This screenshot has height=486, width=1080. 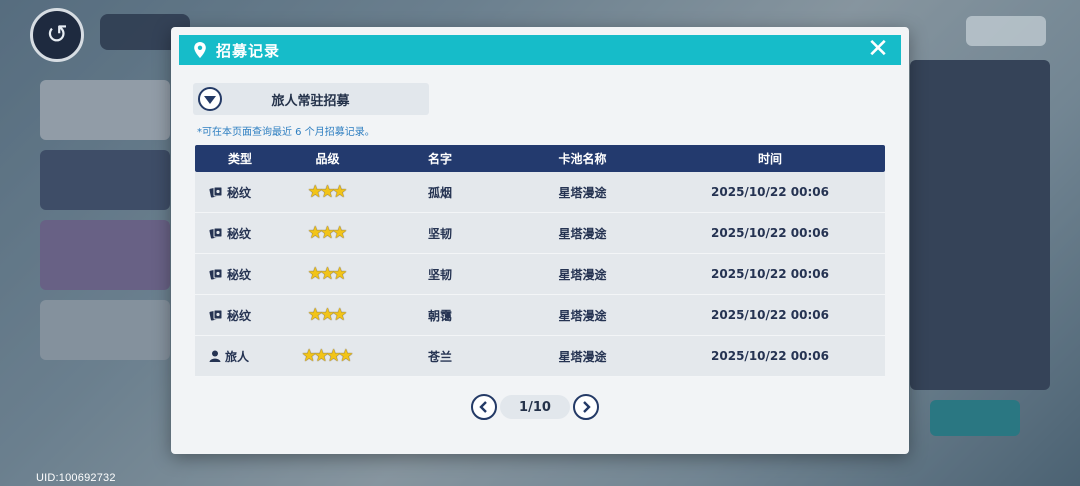 What do you see at coordinates (540, 50) in the screenshot?
I see `dialog-header: 招募记录 ✕` at bounding box center [540, 50].